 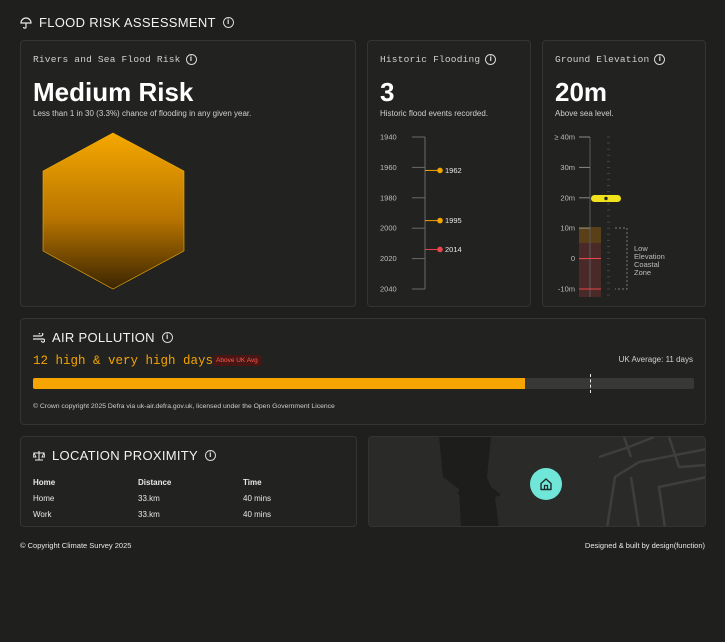 I want to click on flood-title-text: FLOOD RISK ASSESSMENT, so click(x=127, y=22).